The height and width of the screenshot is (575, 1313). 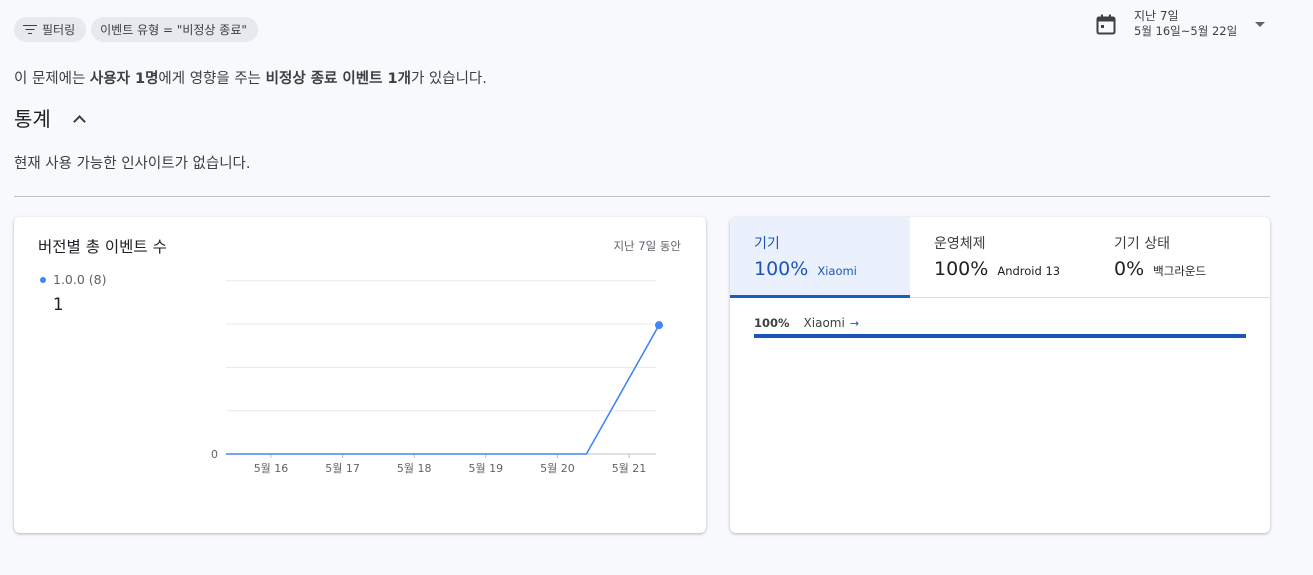 I want to click on date-range-text: 지난 7일 5월 16일~5월 22일, so click(x=1185, y=24).